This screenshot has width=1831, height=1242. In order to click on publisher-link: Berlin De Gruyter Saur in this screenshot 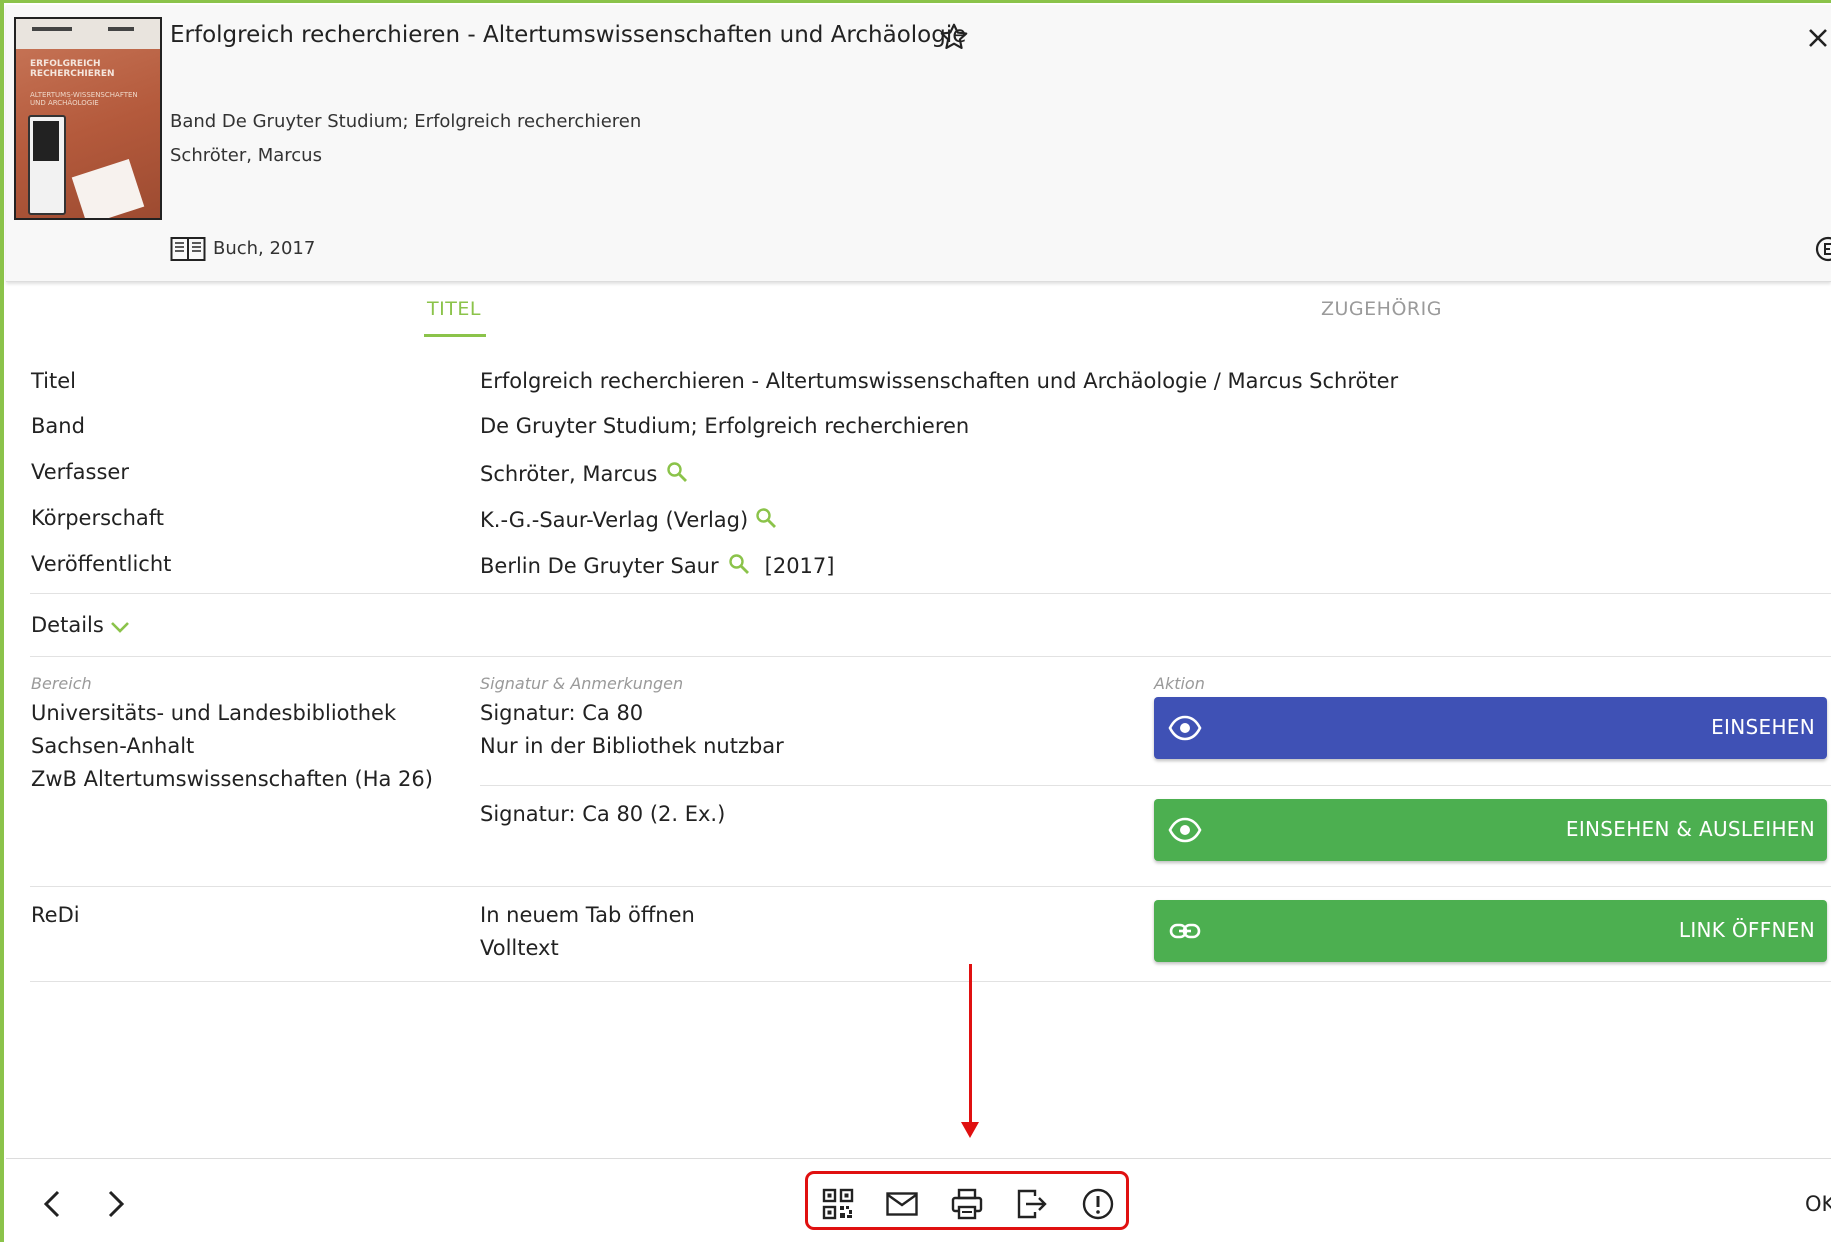, I will do `click(599, 566)`.